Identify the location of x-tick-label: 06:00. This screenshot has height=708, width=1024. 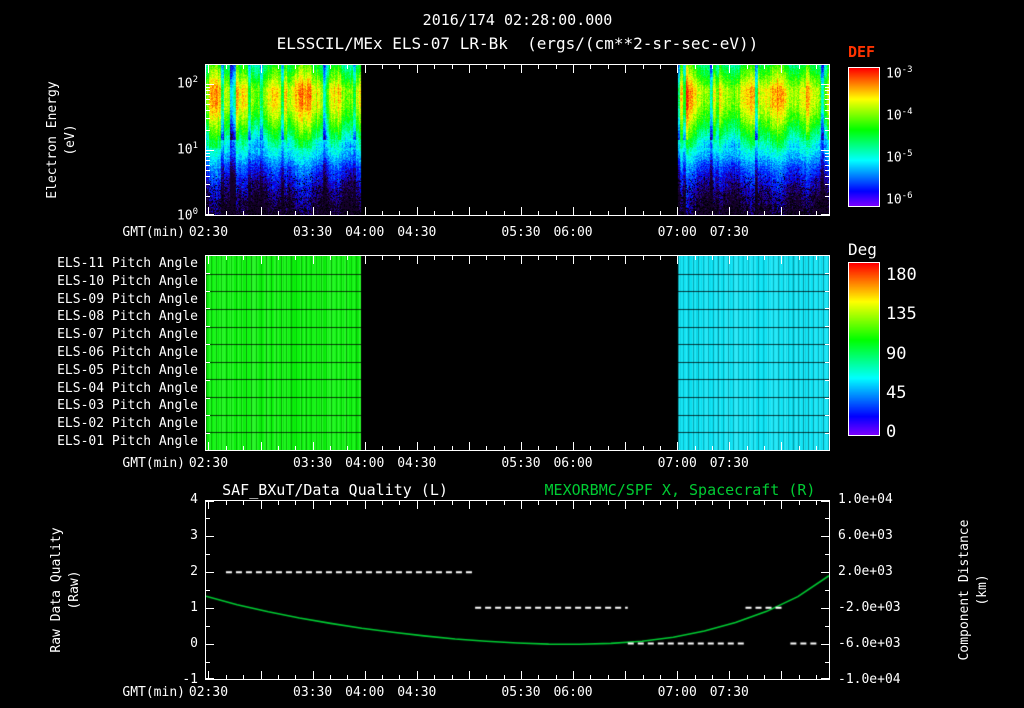
(573, 232).